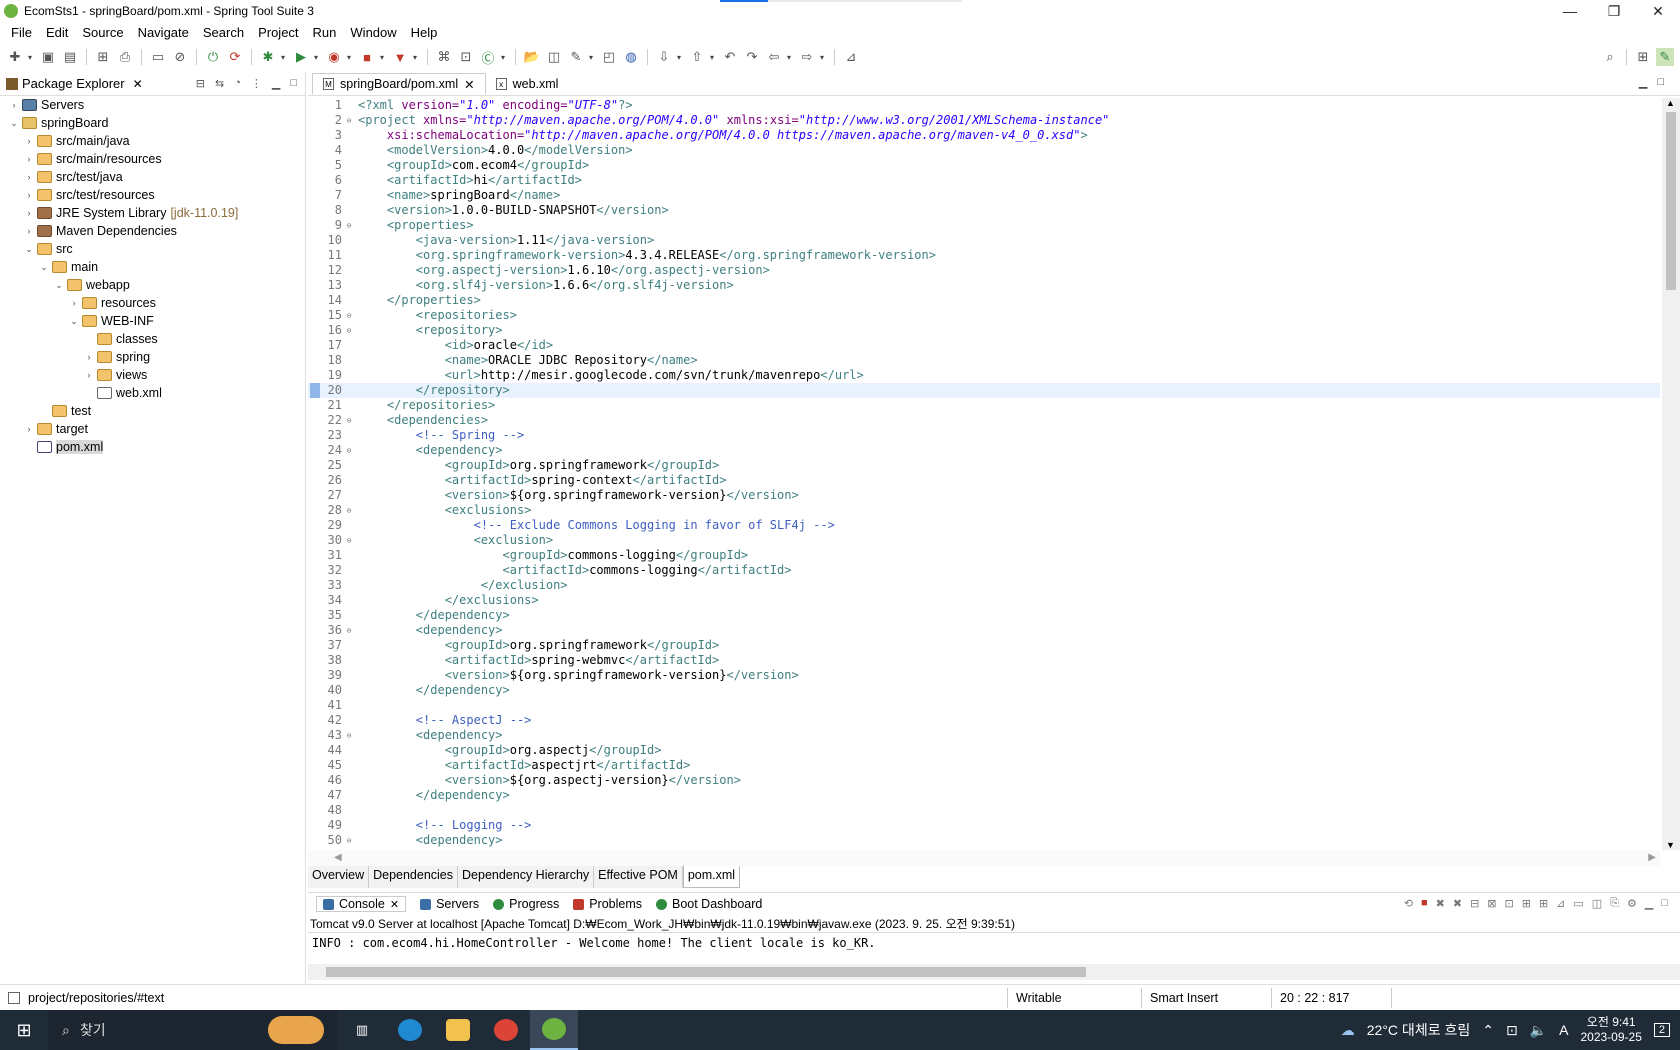 This screenshot has height=1050, width=1680. What do you see at coordinates (984, 795) in the screenshot?
I see `code-line: 47 </dependency>` at bounding box center [984, 795].